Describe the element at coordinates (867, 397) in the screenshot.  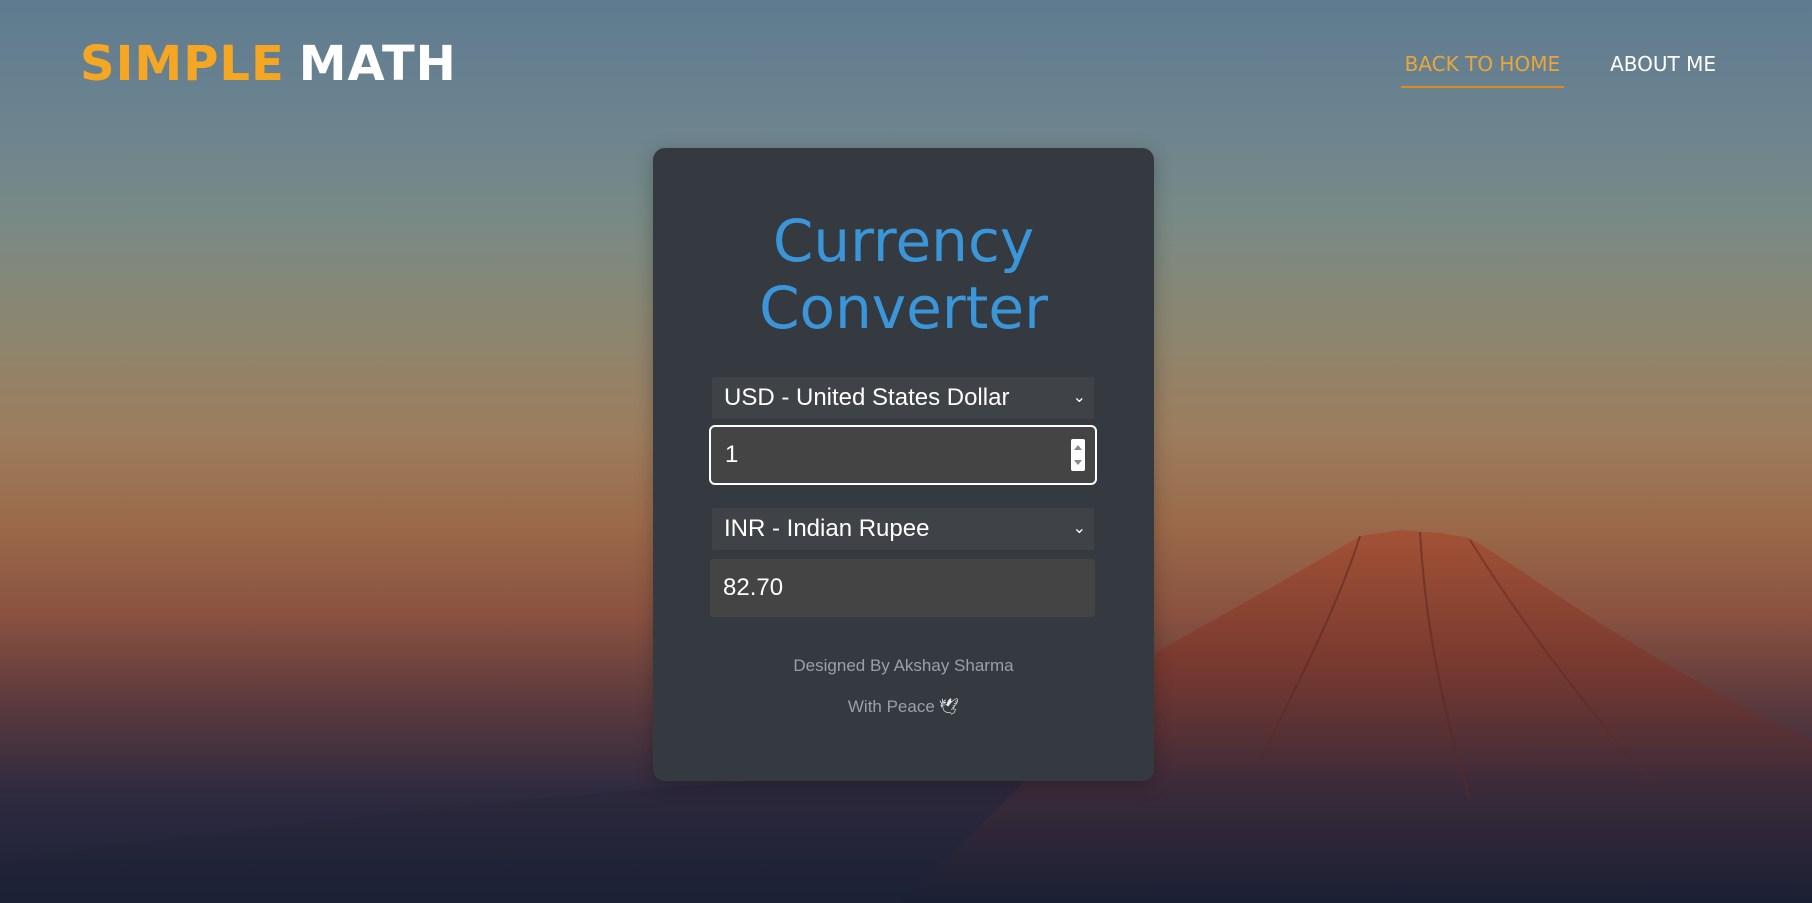
I see `from-currency-value: USD - United States Dollar` at that location.